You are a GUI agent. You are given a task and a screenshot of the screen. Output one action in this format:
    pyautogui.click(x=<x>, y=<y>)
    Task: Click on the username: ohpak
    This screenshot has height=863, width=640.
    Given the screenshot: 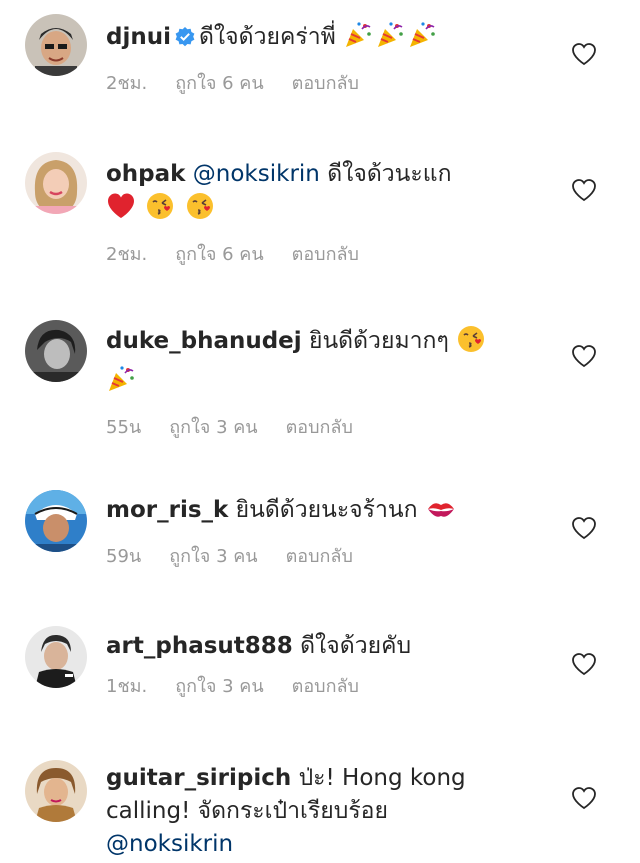 What is the action you would take?
    pyautogui.click(x=145, y=174)
    